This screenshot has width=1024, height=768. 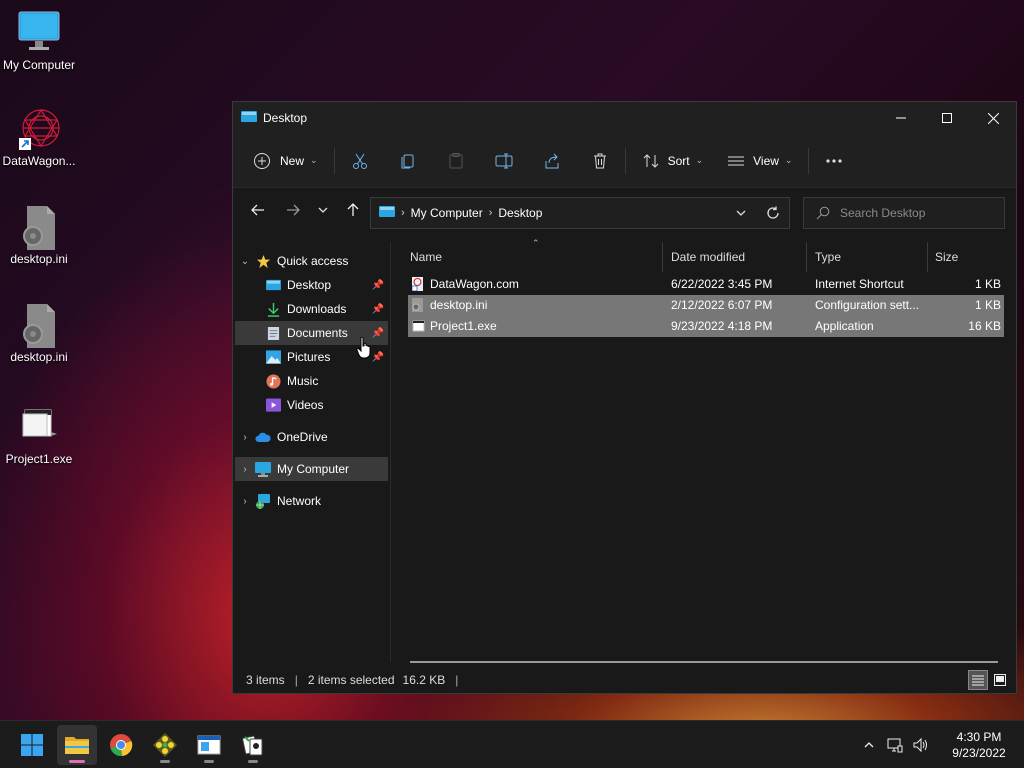 I want to click on desktop-icon-desktop-ini-1: desktop.ini, so click(x=39, y=235).